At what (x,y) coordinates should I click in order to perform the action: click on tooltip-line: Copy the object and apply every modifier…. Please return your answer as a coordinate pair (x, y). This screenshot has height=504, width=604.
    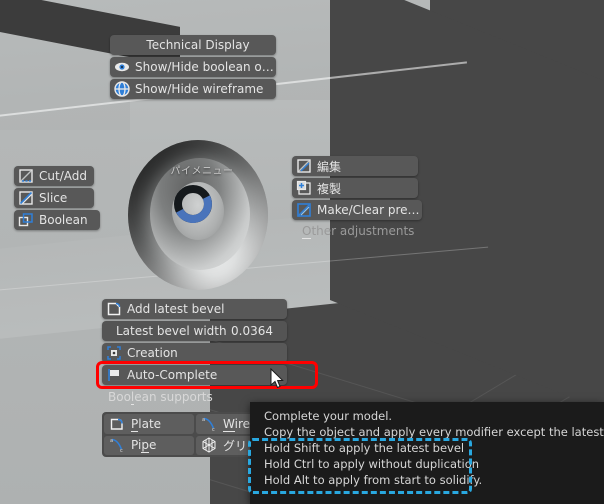
    Looking at the image, I should click on (434, 432).